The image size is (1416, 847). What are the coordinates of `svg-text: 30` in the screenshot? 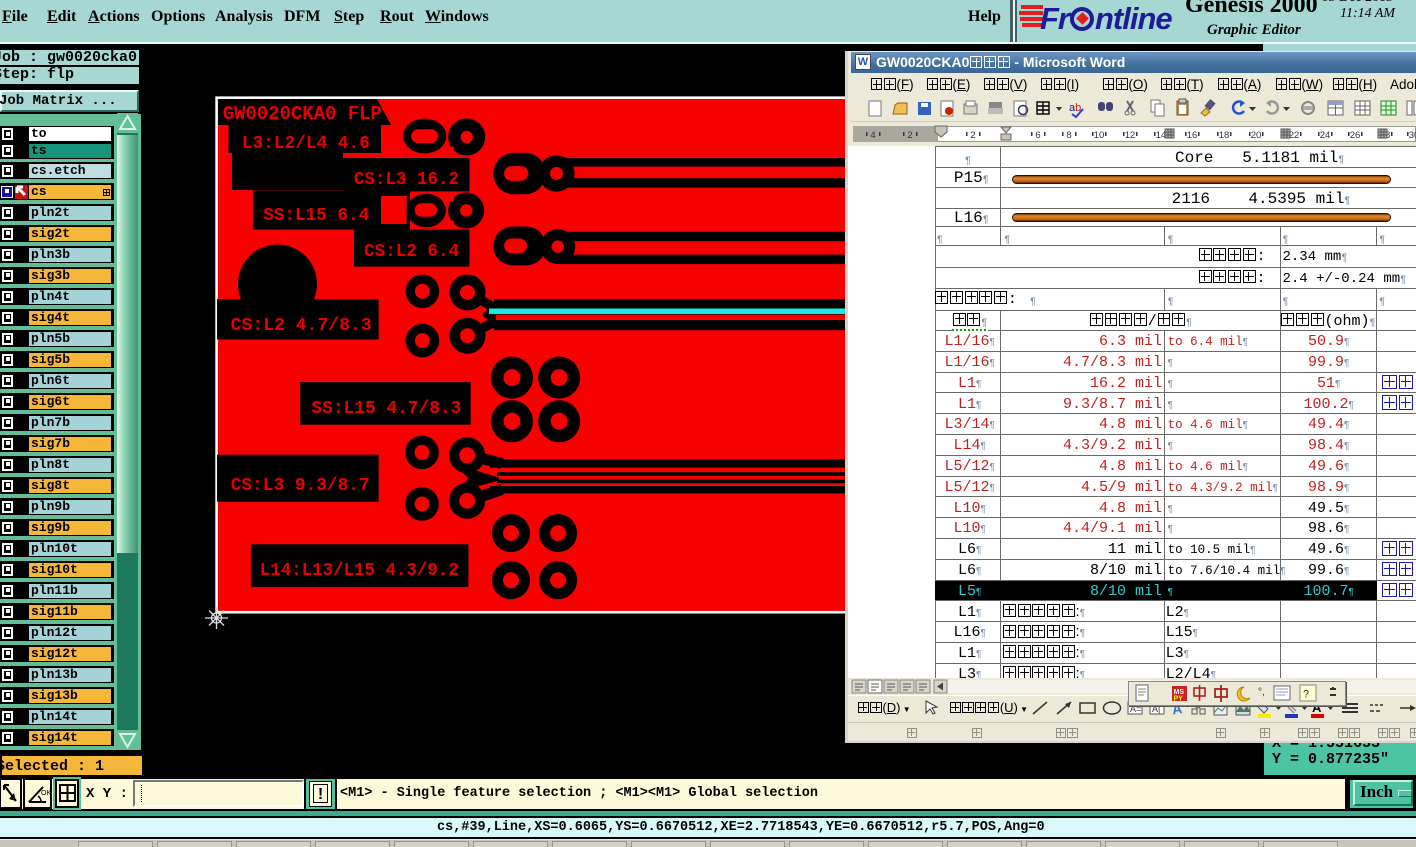 It's located at (1412, 135).